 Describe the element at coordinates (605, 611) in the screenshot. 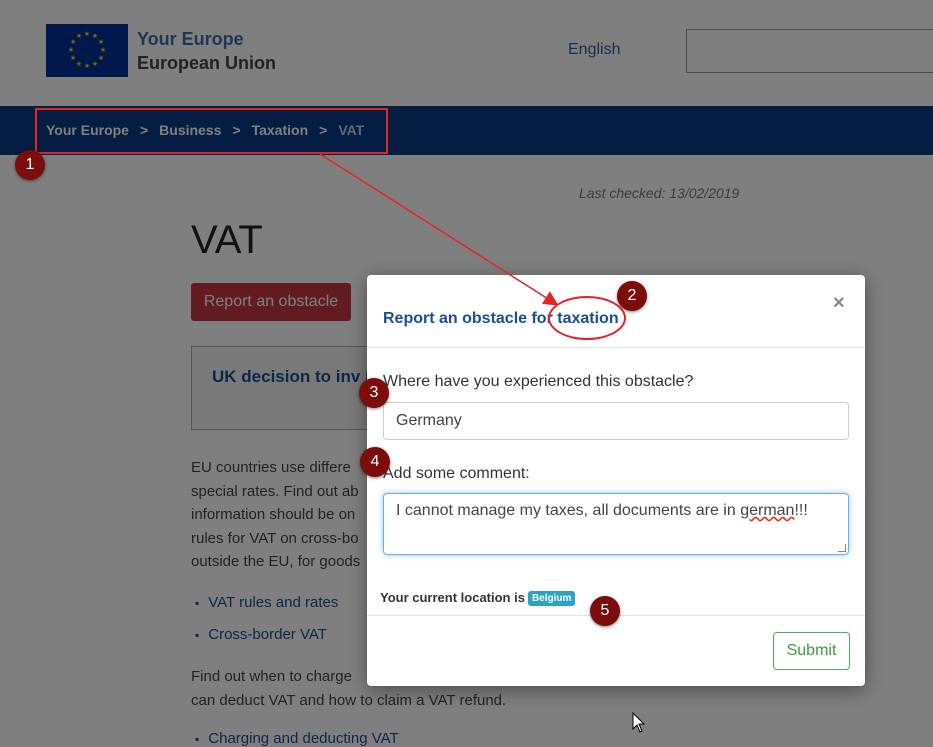

I see `annotation-marker-5: 5` at that location.